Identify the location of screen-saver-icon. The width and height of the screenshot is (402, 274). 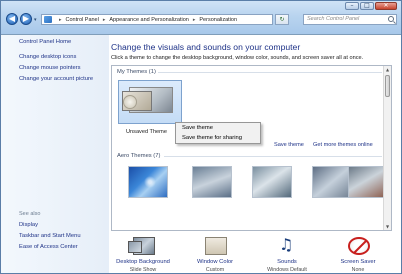
(359, 246).